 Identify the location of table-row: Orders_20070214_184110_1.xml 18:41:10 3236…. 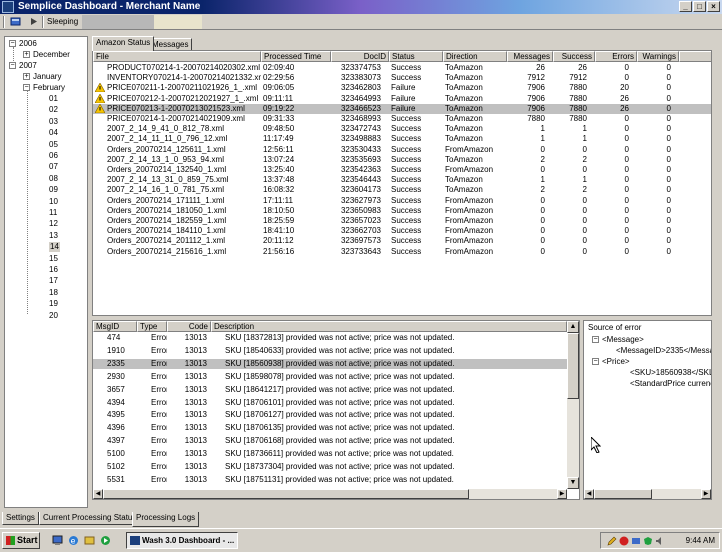
(402, 231).